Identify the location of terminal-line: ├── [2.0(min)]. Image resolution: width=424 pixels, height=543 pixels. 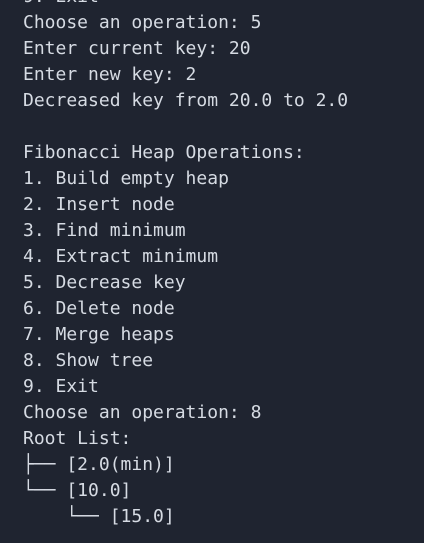
(99, 464).